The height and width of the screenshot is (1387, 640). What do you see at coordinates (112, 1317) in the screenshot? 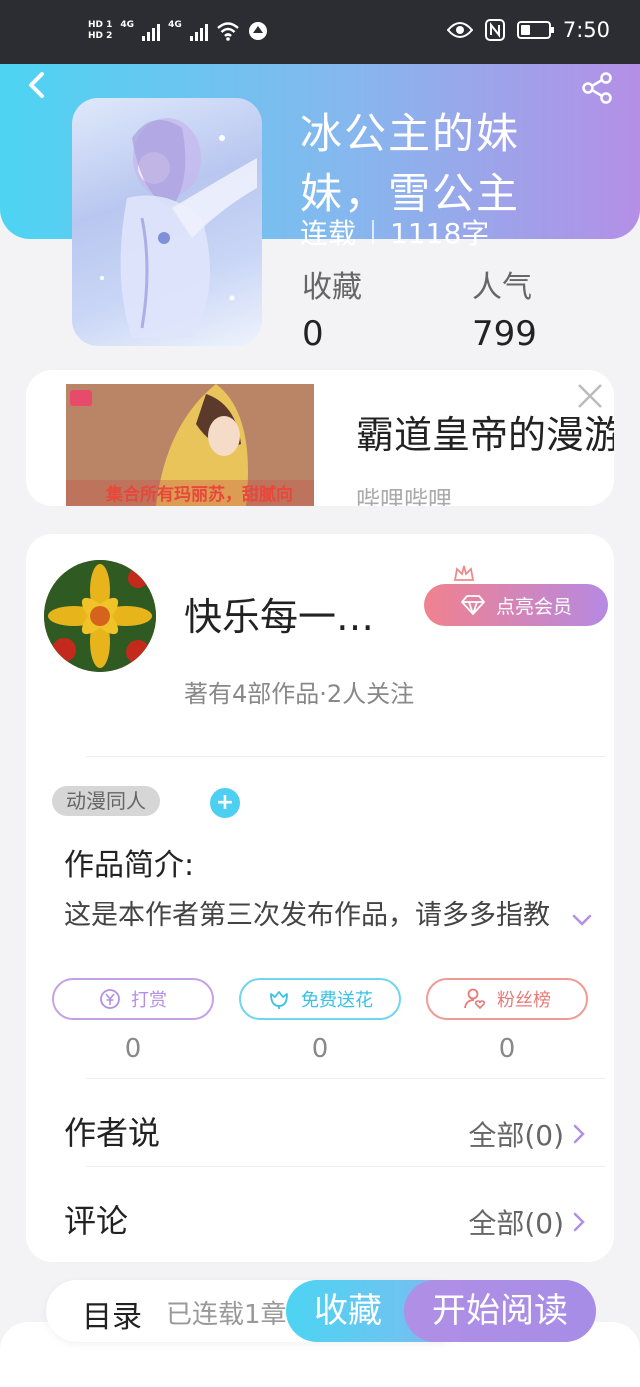
I see `toc-label: 目录` at bounding box center [112, 1317].